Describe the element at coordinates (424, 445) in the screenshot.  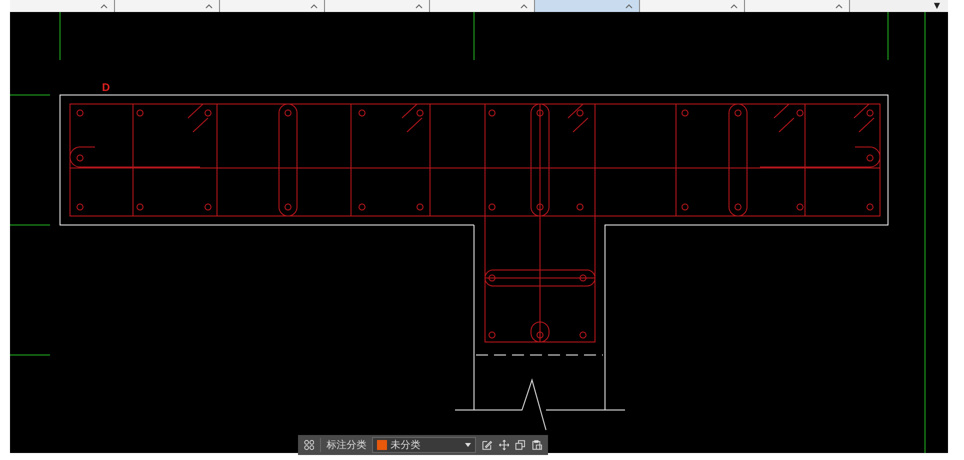
I see `category-select: 未分类` at that location.